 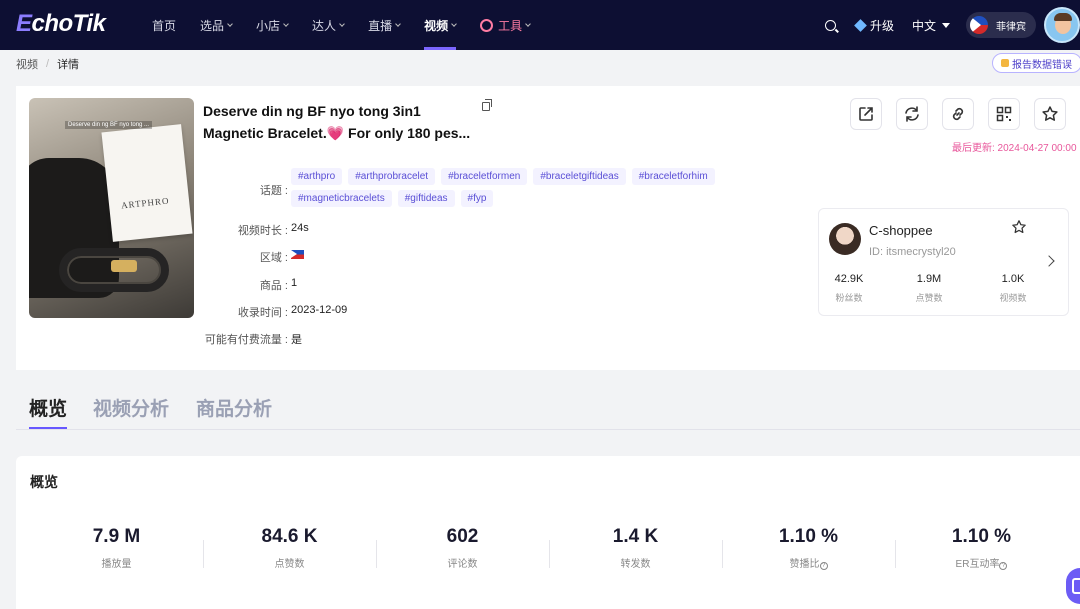 What do you see at coordinates (929, 288) in the screenshot?
I see `creator-likes: 1.9M 点赞数` at bounding box center [929, 288].